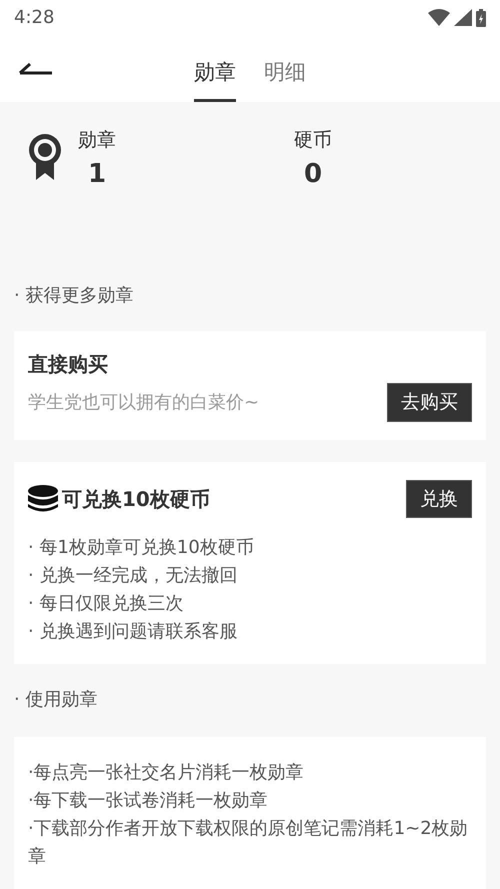  What do you see at coordinates (97, 140) in the screenshot?
I see `stat-label: 勋章` at bounding box center [97, 140].